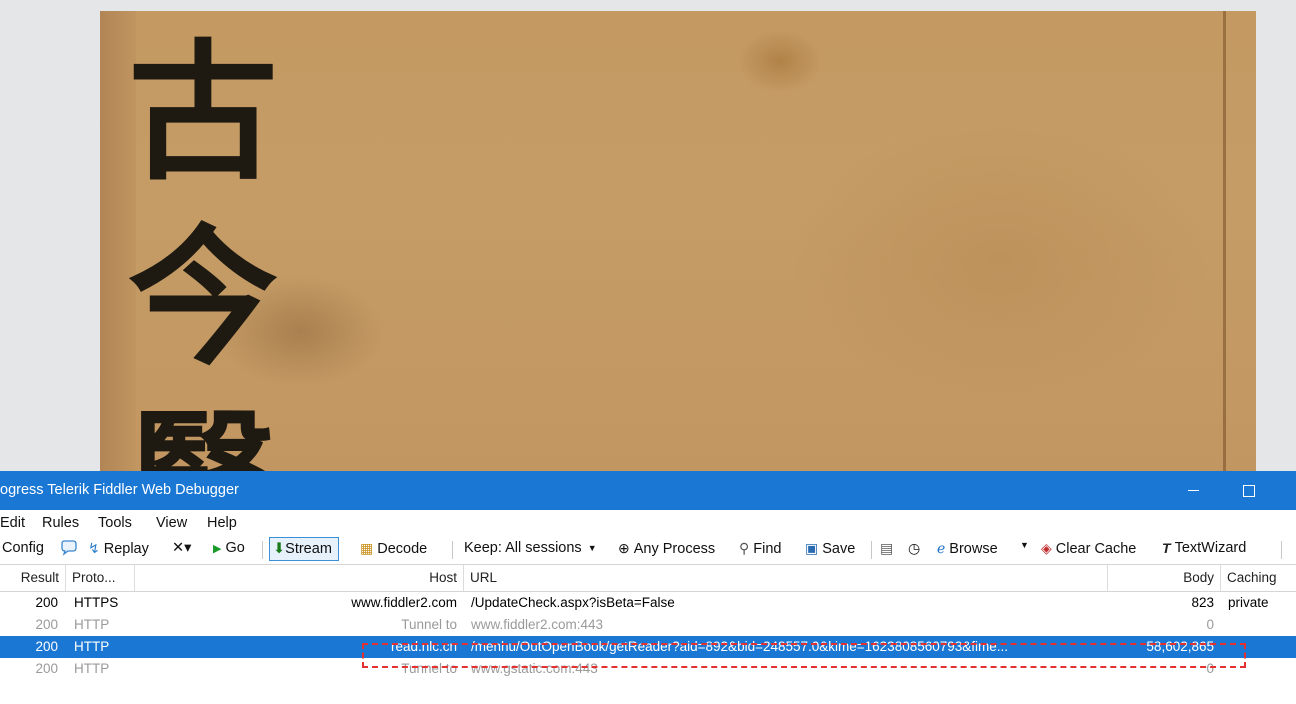 The image size is (1296, 704). Describe the element at coordinates (624, 548) in the screenshot. I see `crosshair-icon: ⊕` at that location.